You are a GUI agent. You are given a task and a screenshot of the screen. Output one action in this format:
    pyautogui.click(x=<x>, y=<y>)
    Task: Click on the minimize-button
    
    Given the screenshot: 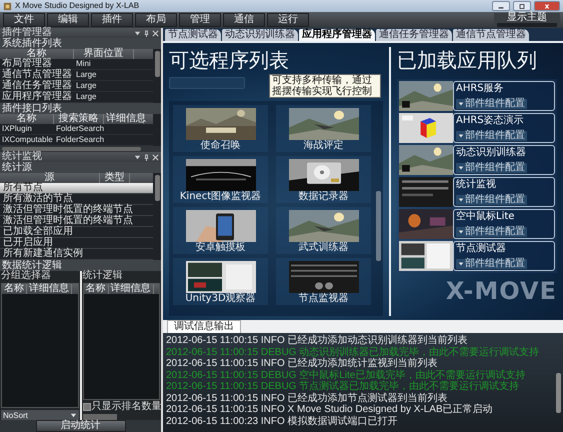 What is the action you would take?
    pyautogui.click(x=501, y=6)
    